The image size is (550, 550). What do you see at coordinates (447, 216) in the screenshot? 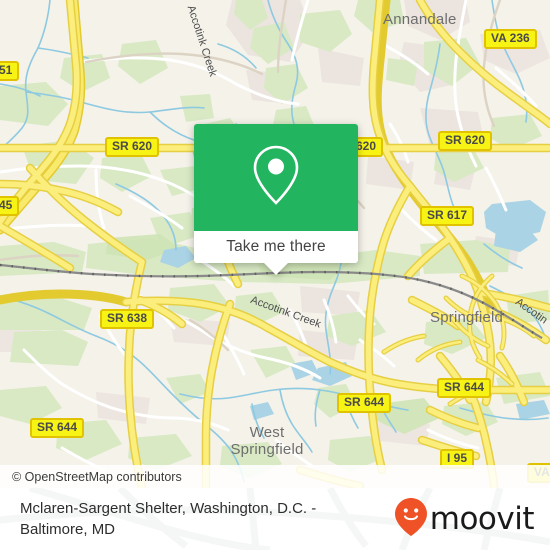
I see `road-shield: SR 617` at bounding box center [447, 216].